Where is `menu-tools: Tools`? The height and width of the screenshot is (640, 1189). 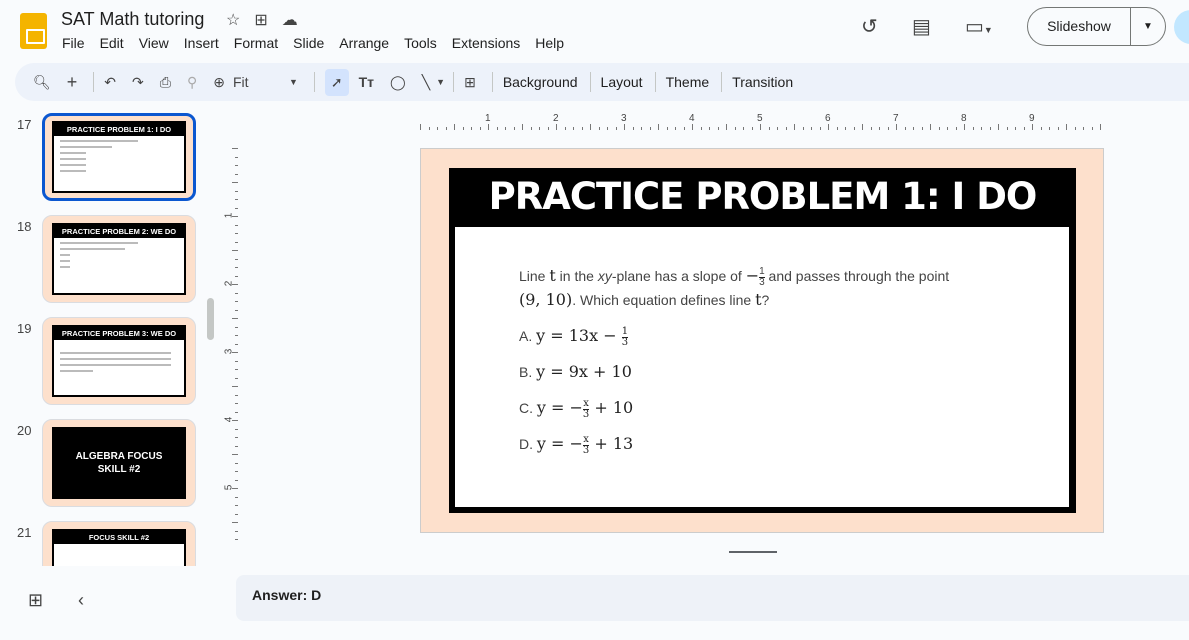 menu-tools: Tools is located at coordinates (420, 43).